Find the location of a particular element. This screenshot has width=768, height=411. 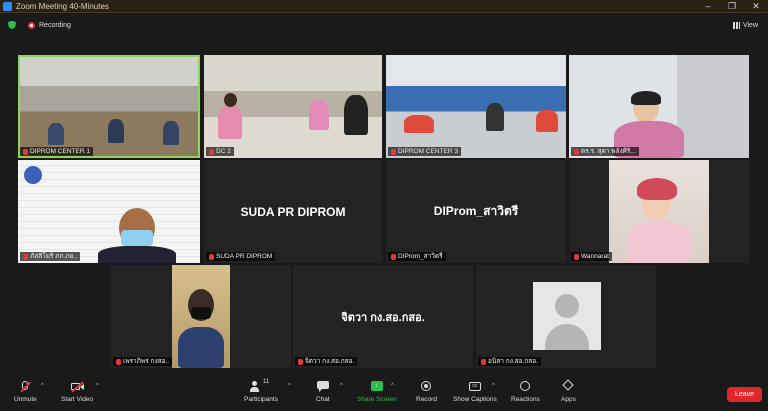

start-video-button: Start Video is located at coordinates (77, 392).